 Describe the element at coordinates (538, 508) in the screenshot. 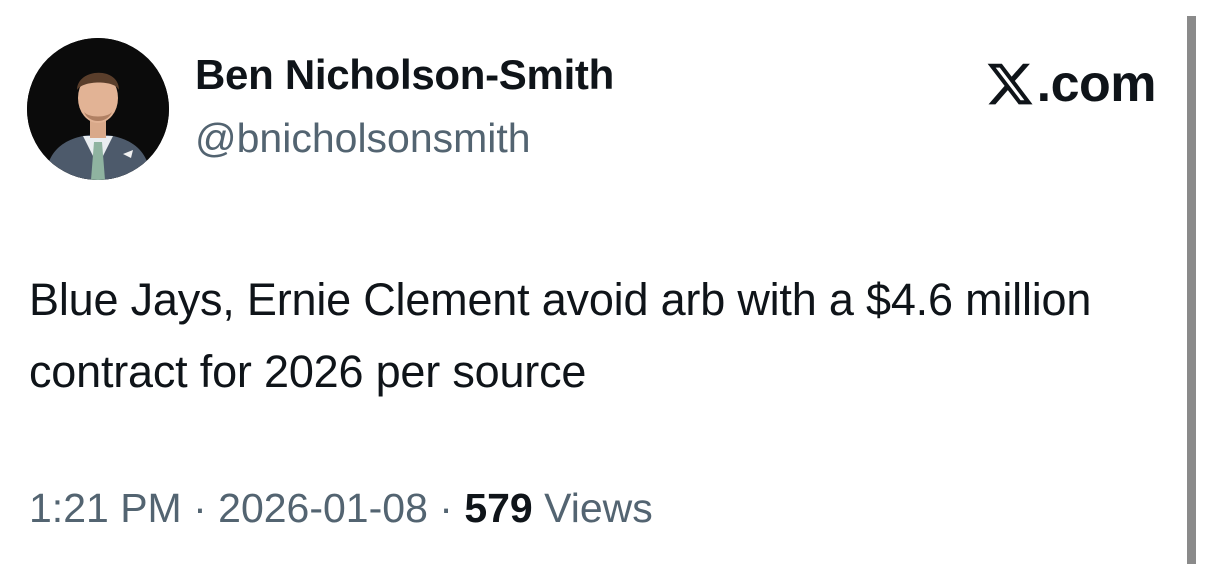

I see `views-space` at that location.